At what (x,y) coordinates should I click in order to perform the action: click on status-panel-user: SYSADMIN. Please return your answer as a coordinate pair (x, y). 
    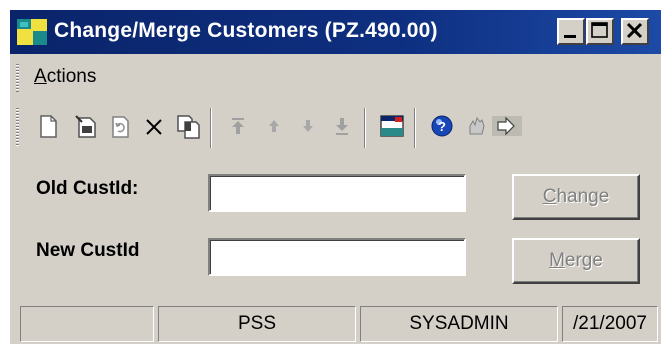
    Looking at the image, I should click on (459, 324).